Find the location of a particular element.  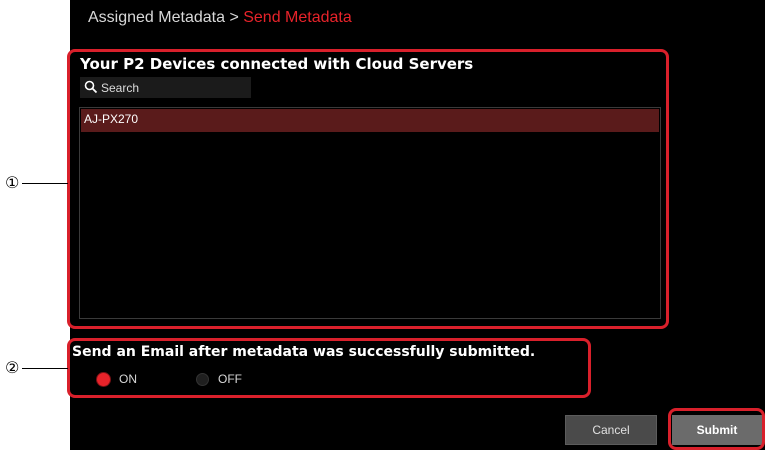

cancel-button: Cancel is located at coordinates (611, 430).